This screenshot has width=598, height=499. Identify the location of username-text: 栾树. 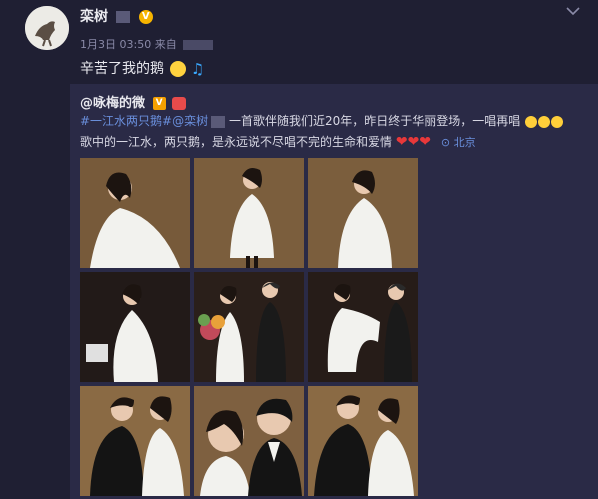
(94, 17).